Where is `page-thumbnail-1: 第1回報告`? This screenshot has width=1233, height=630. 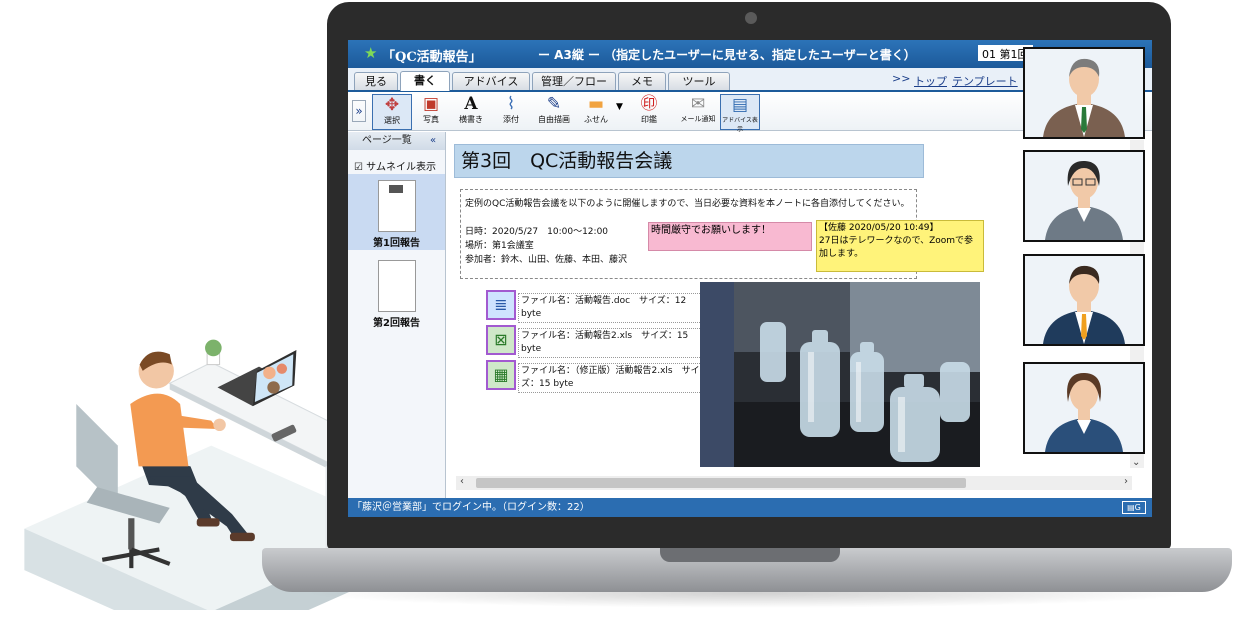
page-thumbnail-1: 第1回報告 is located at coordinates (396, 212).